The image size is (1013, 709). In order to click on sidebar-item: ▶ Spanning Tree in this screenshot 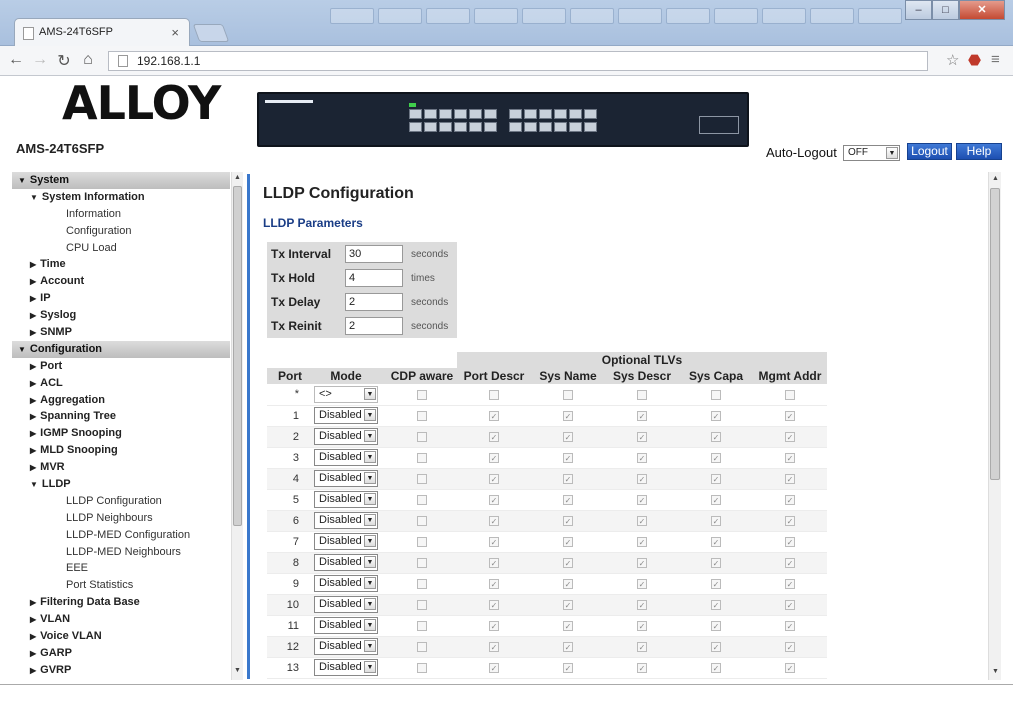, I will do `click(121, 416)`.